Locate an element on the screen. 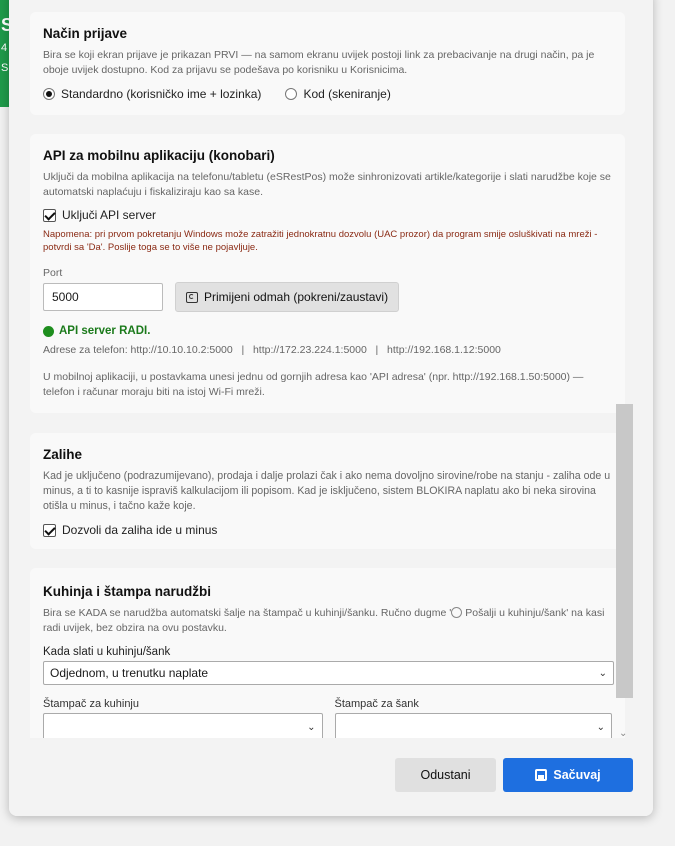  kitchen-printer-label: Štampač za kuhinju is located at coordinates (91, 704).